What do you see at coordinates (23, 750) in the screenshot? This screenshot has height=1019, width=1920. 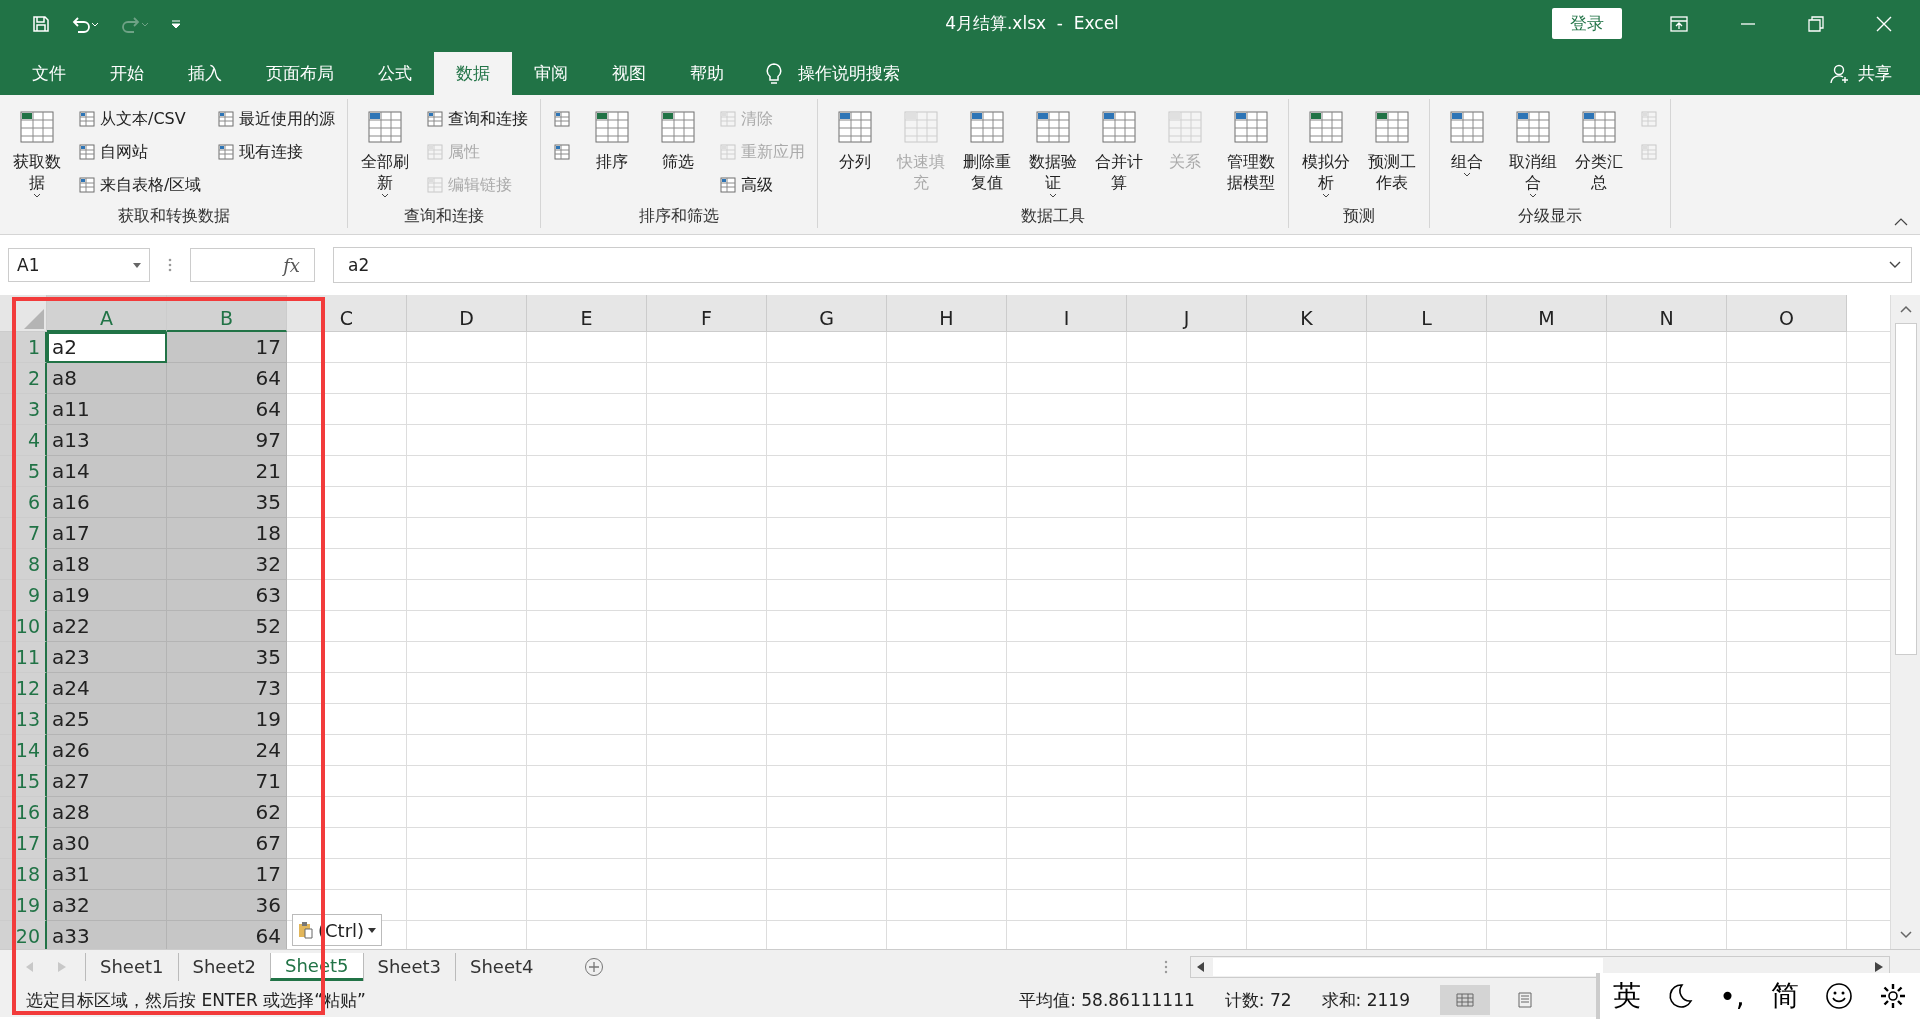 I see `row-header: 14` at bounding box center [23, 750].